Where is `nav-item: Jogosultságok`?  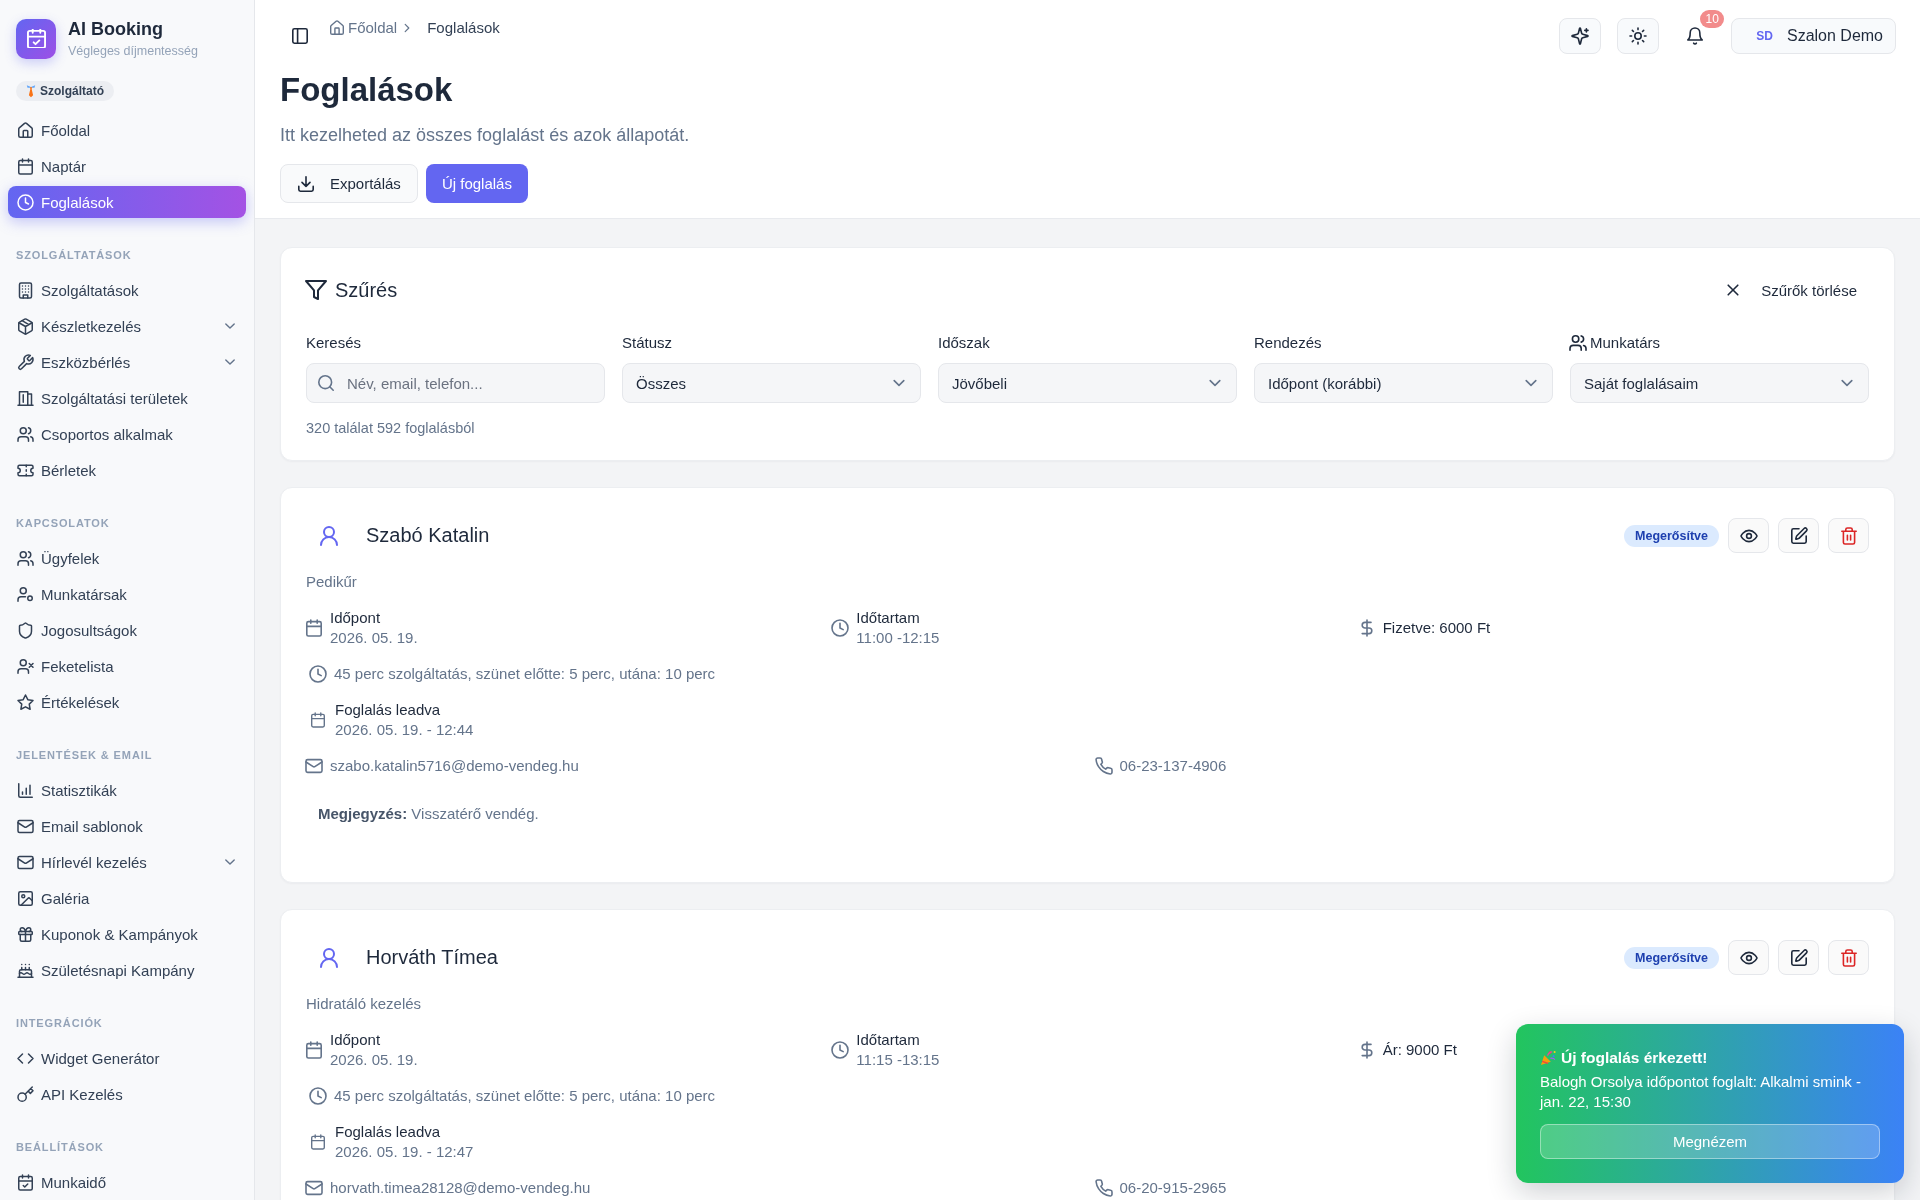 nav-item: Jogosultságok is located at coordinates (127, 630).